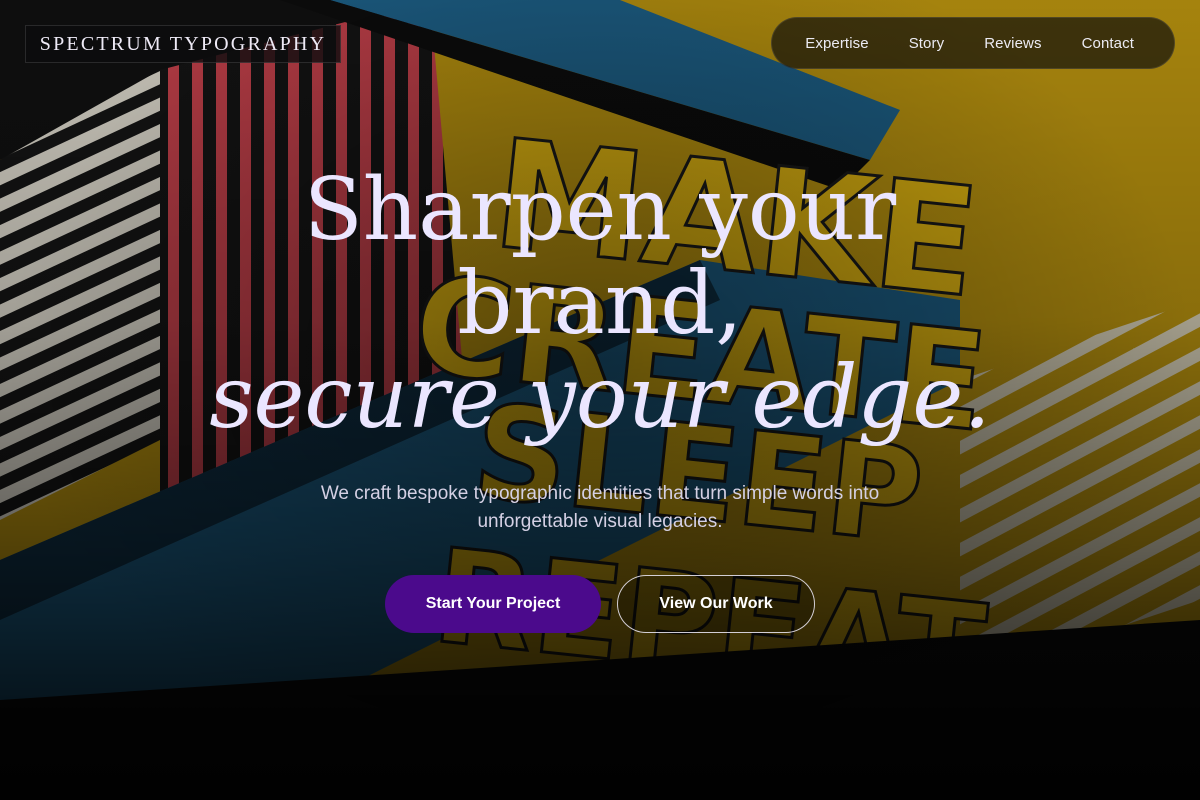  I want to click on start-project-button: Start Your Project, so click(493, 604).